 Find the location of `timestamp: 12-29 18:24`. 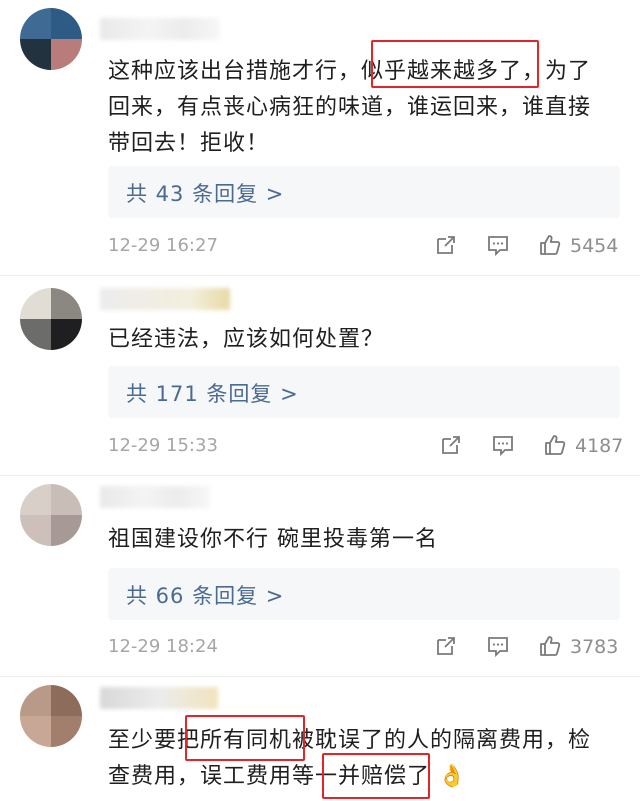

timestamp: 12-29 18:24 is located at coordinates (163, 646).